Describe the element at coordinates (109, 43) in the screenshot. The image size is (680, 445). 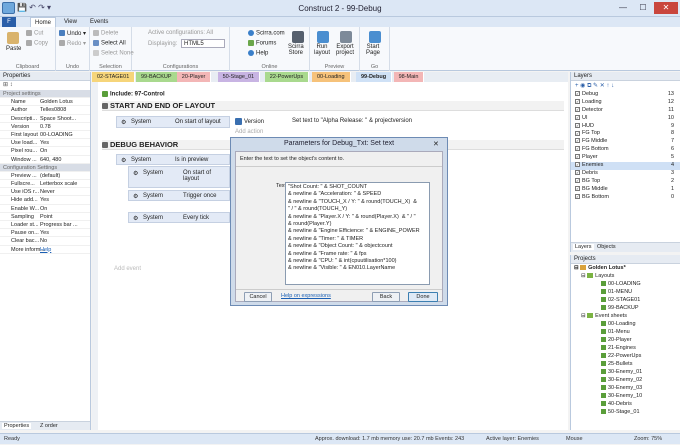
I see `select-all-button: Select All` at that location.